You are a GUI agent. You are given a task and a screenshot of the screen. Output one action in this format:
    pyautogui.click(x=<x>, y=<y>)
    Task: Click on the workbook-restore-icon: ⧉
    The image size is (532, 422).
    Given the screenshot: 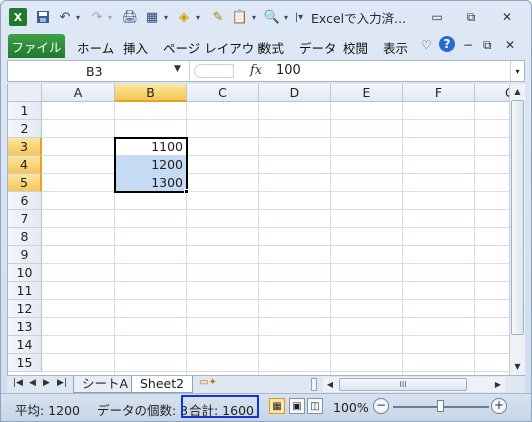 What is the action you would take?
    pyautogui.click(x=487, y=45)
    